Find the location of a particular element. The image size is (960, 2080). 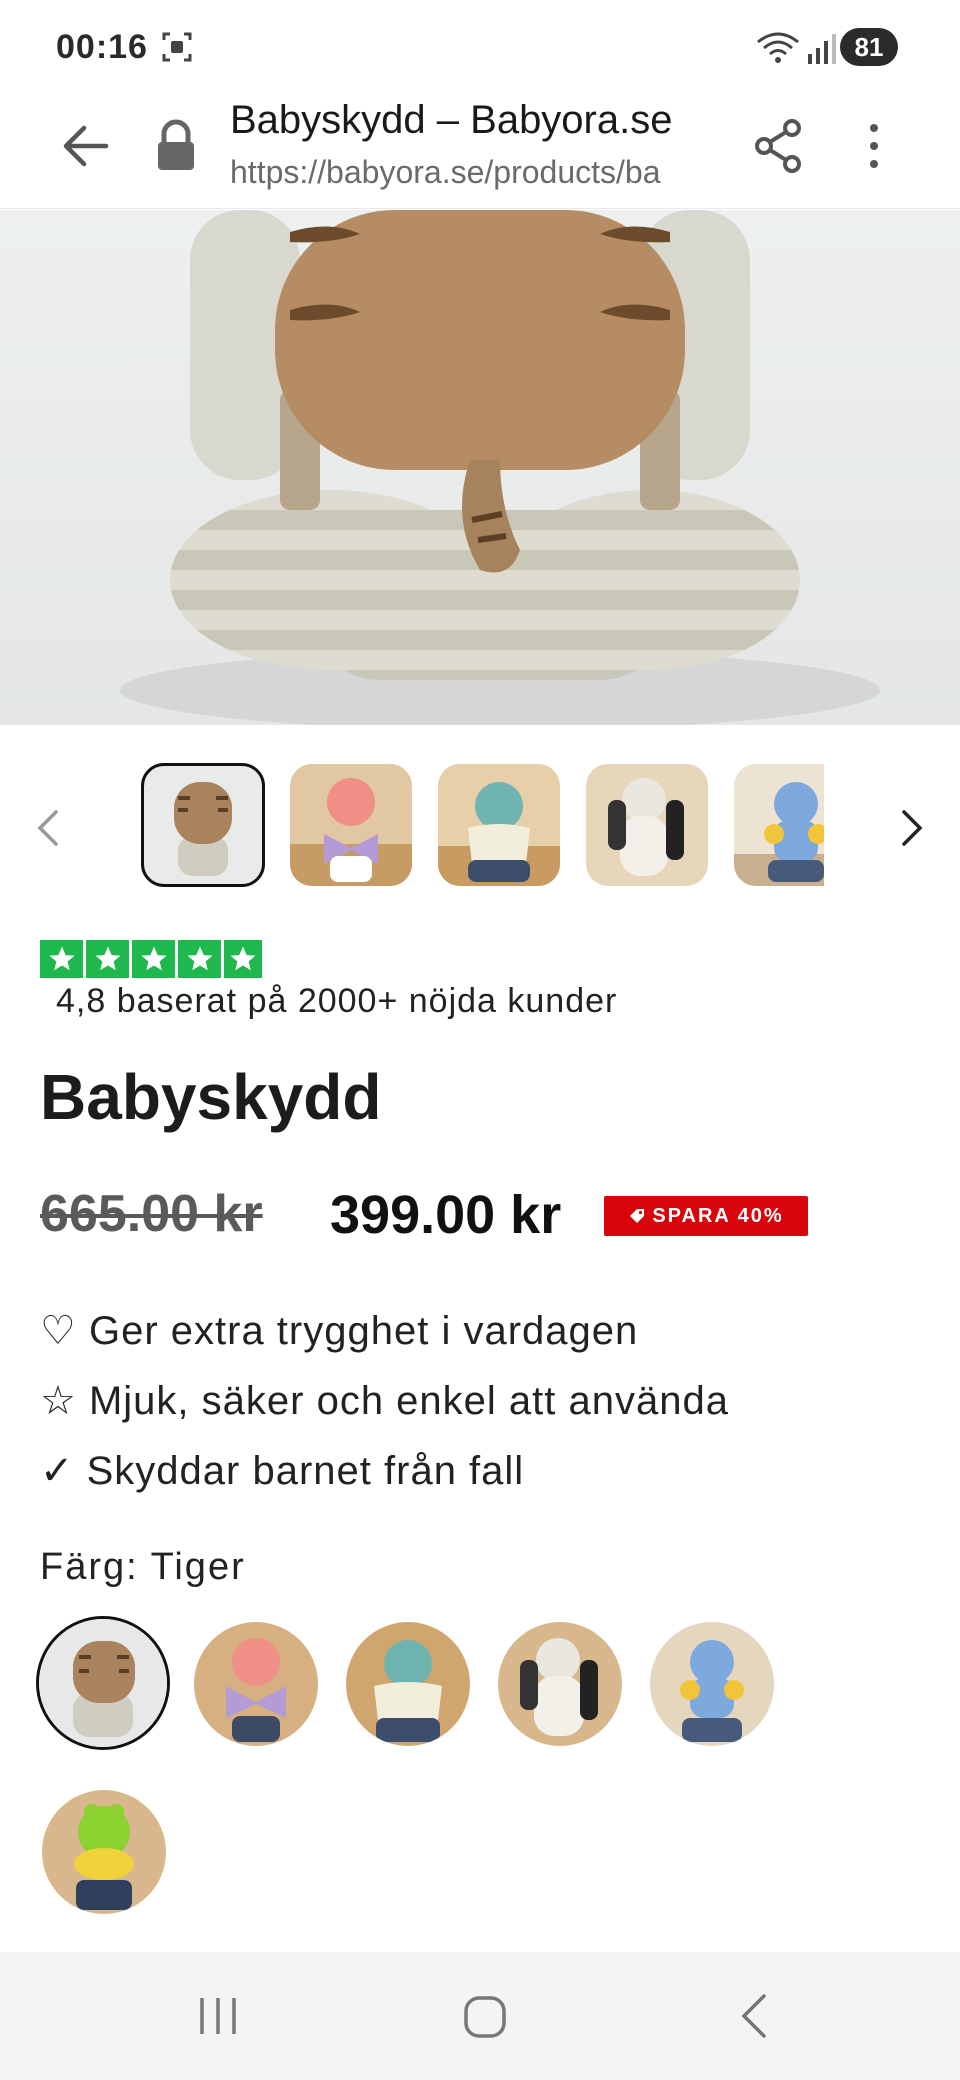

share-icon is located at coordinates (778, 146).